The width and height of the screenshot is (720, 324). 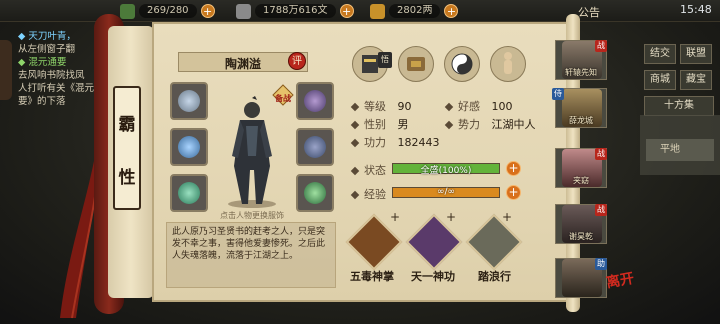 I want to click on assist-flag-icon: 助, so click(x=601, y=264).